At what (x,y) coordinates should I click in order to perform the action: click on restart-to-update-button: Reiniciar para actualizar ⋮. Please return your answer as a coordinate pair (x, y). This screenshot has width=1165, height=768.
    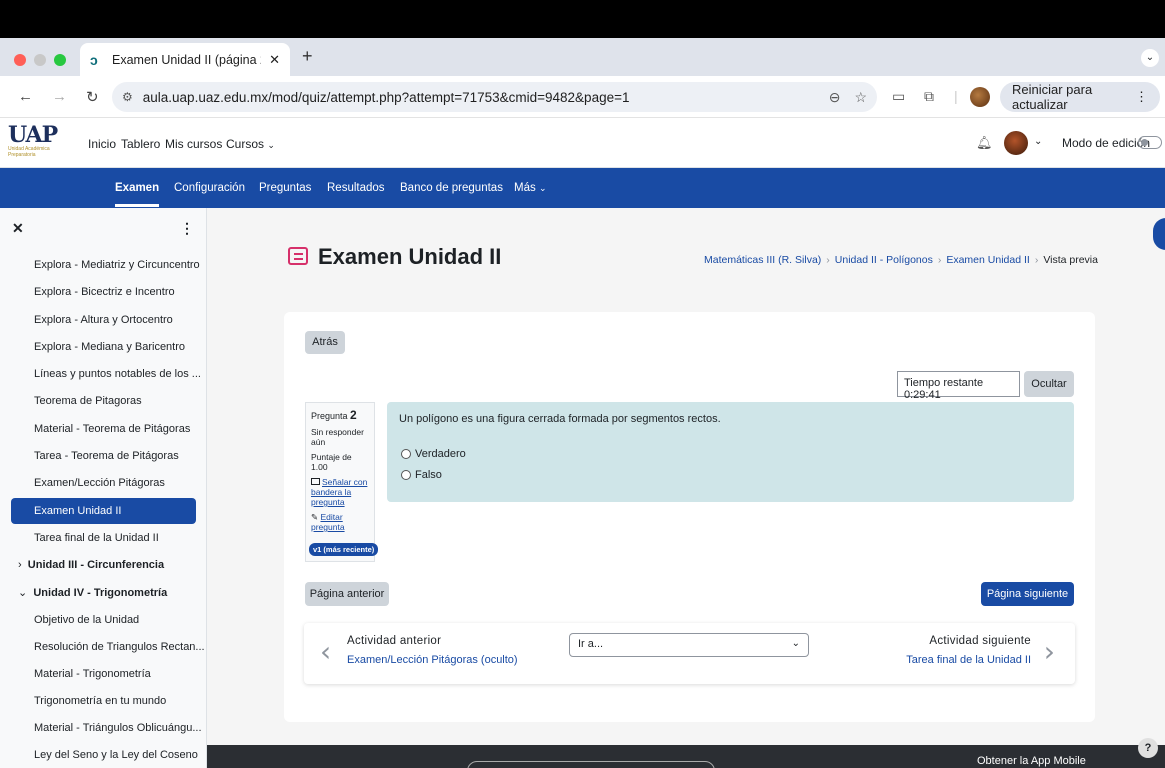
    Looking at the image, I should click on (1080, 97).